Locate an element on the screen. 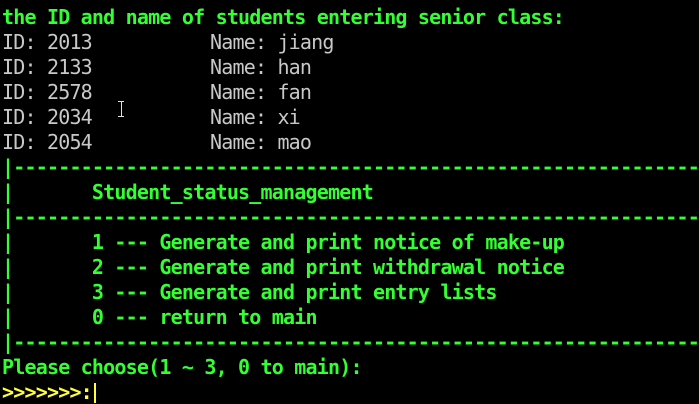  student-name: Name: jiang is located at coordinates (272, 42).